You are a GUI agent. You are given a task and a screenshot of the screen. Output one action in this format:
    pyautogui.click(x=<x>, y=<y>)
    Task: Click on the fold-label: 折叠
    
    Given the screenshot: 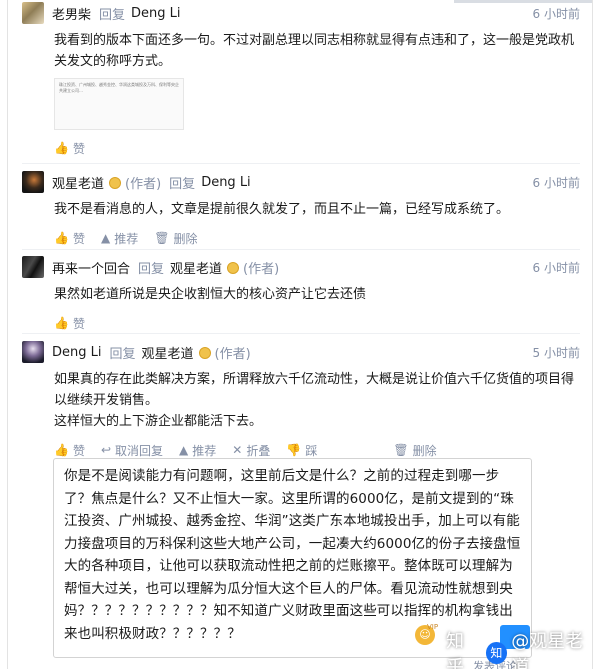 What is the action you would take?
    pyautogui.click(x=258, y=450)
    